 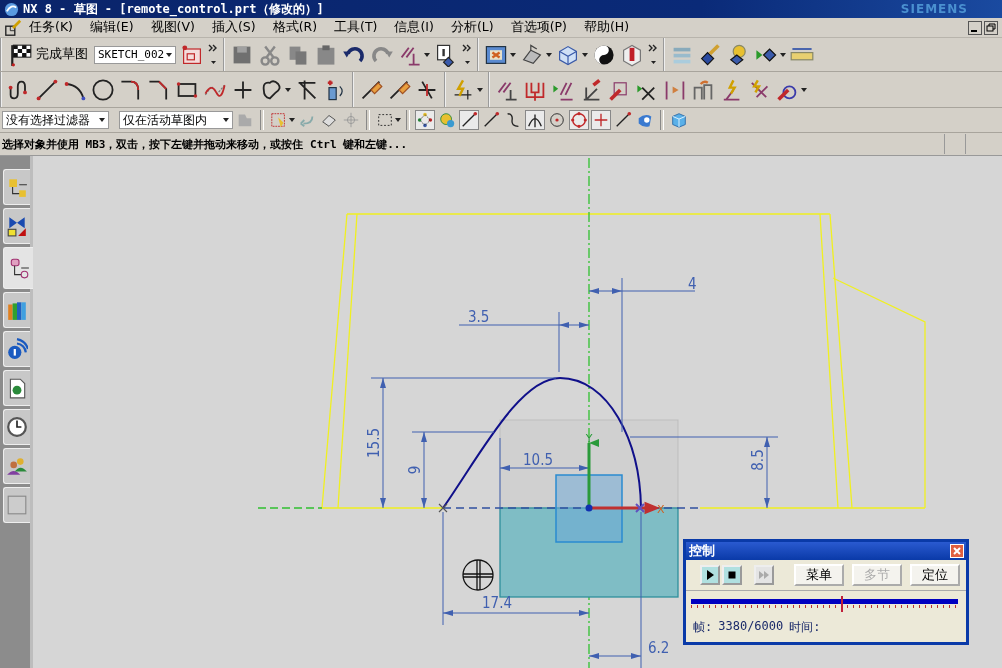 I want to click on constraint-symbol-icon, so click(x=17, y=226).